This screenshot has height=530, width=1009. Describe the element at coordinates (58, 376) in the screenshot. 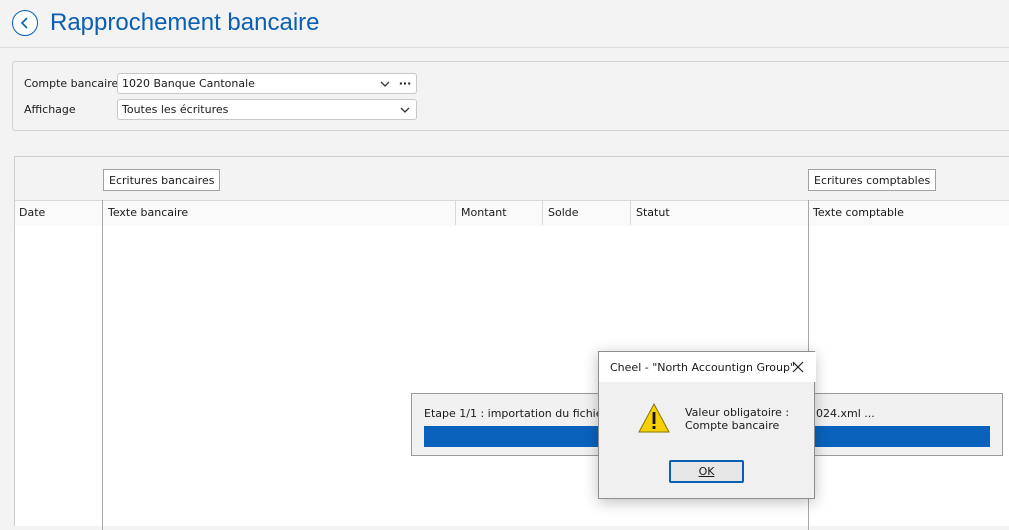

I see `date-column-body` at that location.